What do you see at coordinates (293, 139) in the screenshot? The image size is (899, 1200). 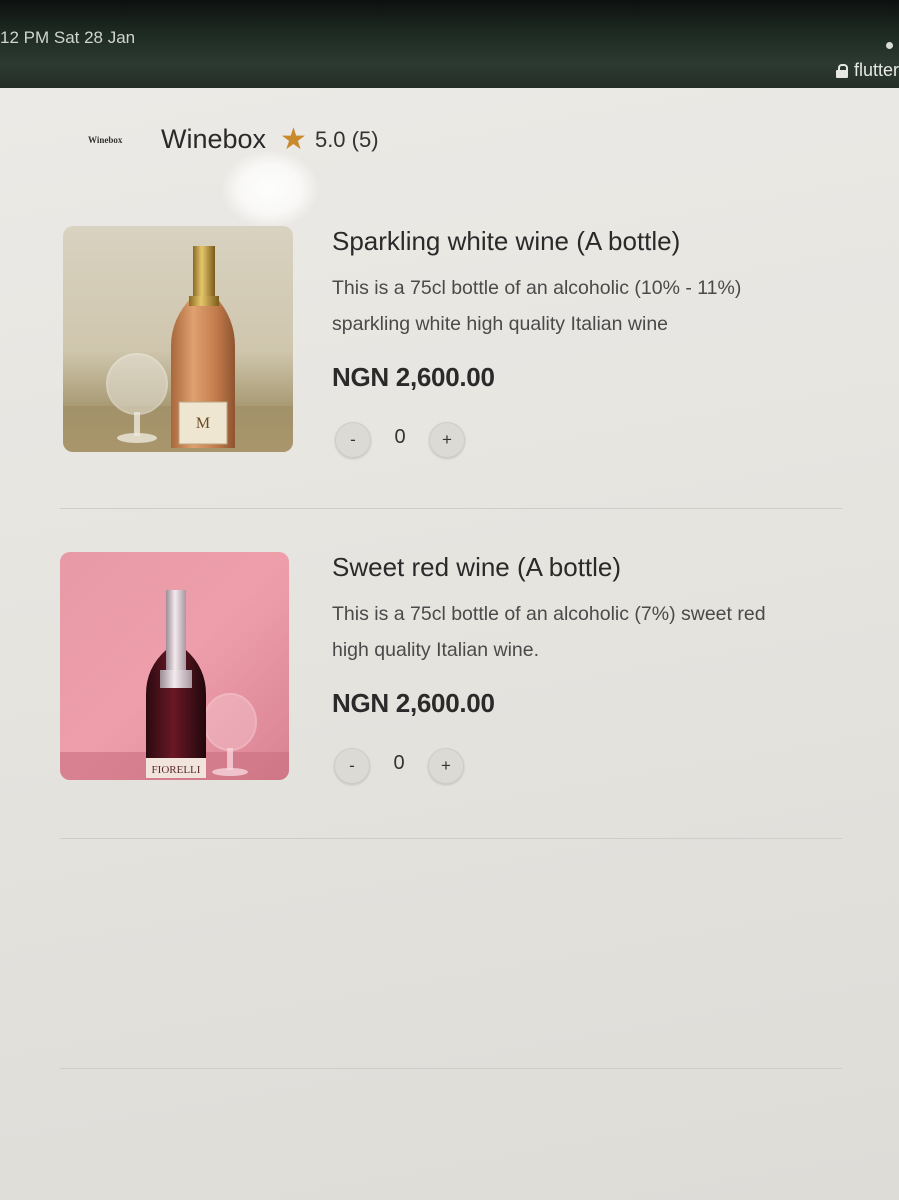 I see `star-icon: ★` at bounding box center [293, 139].